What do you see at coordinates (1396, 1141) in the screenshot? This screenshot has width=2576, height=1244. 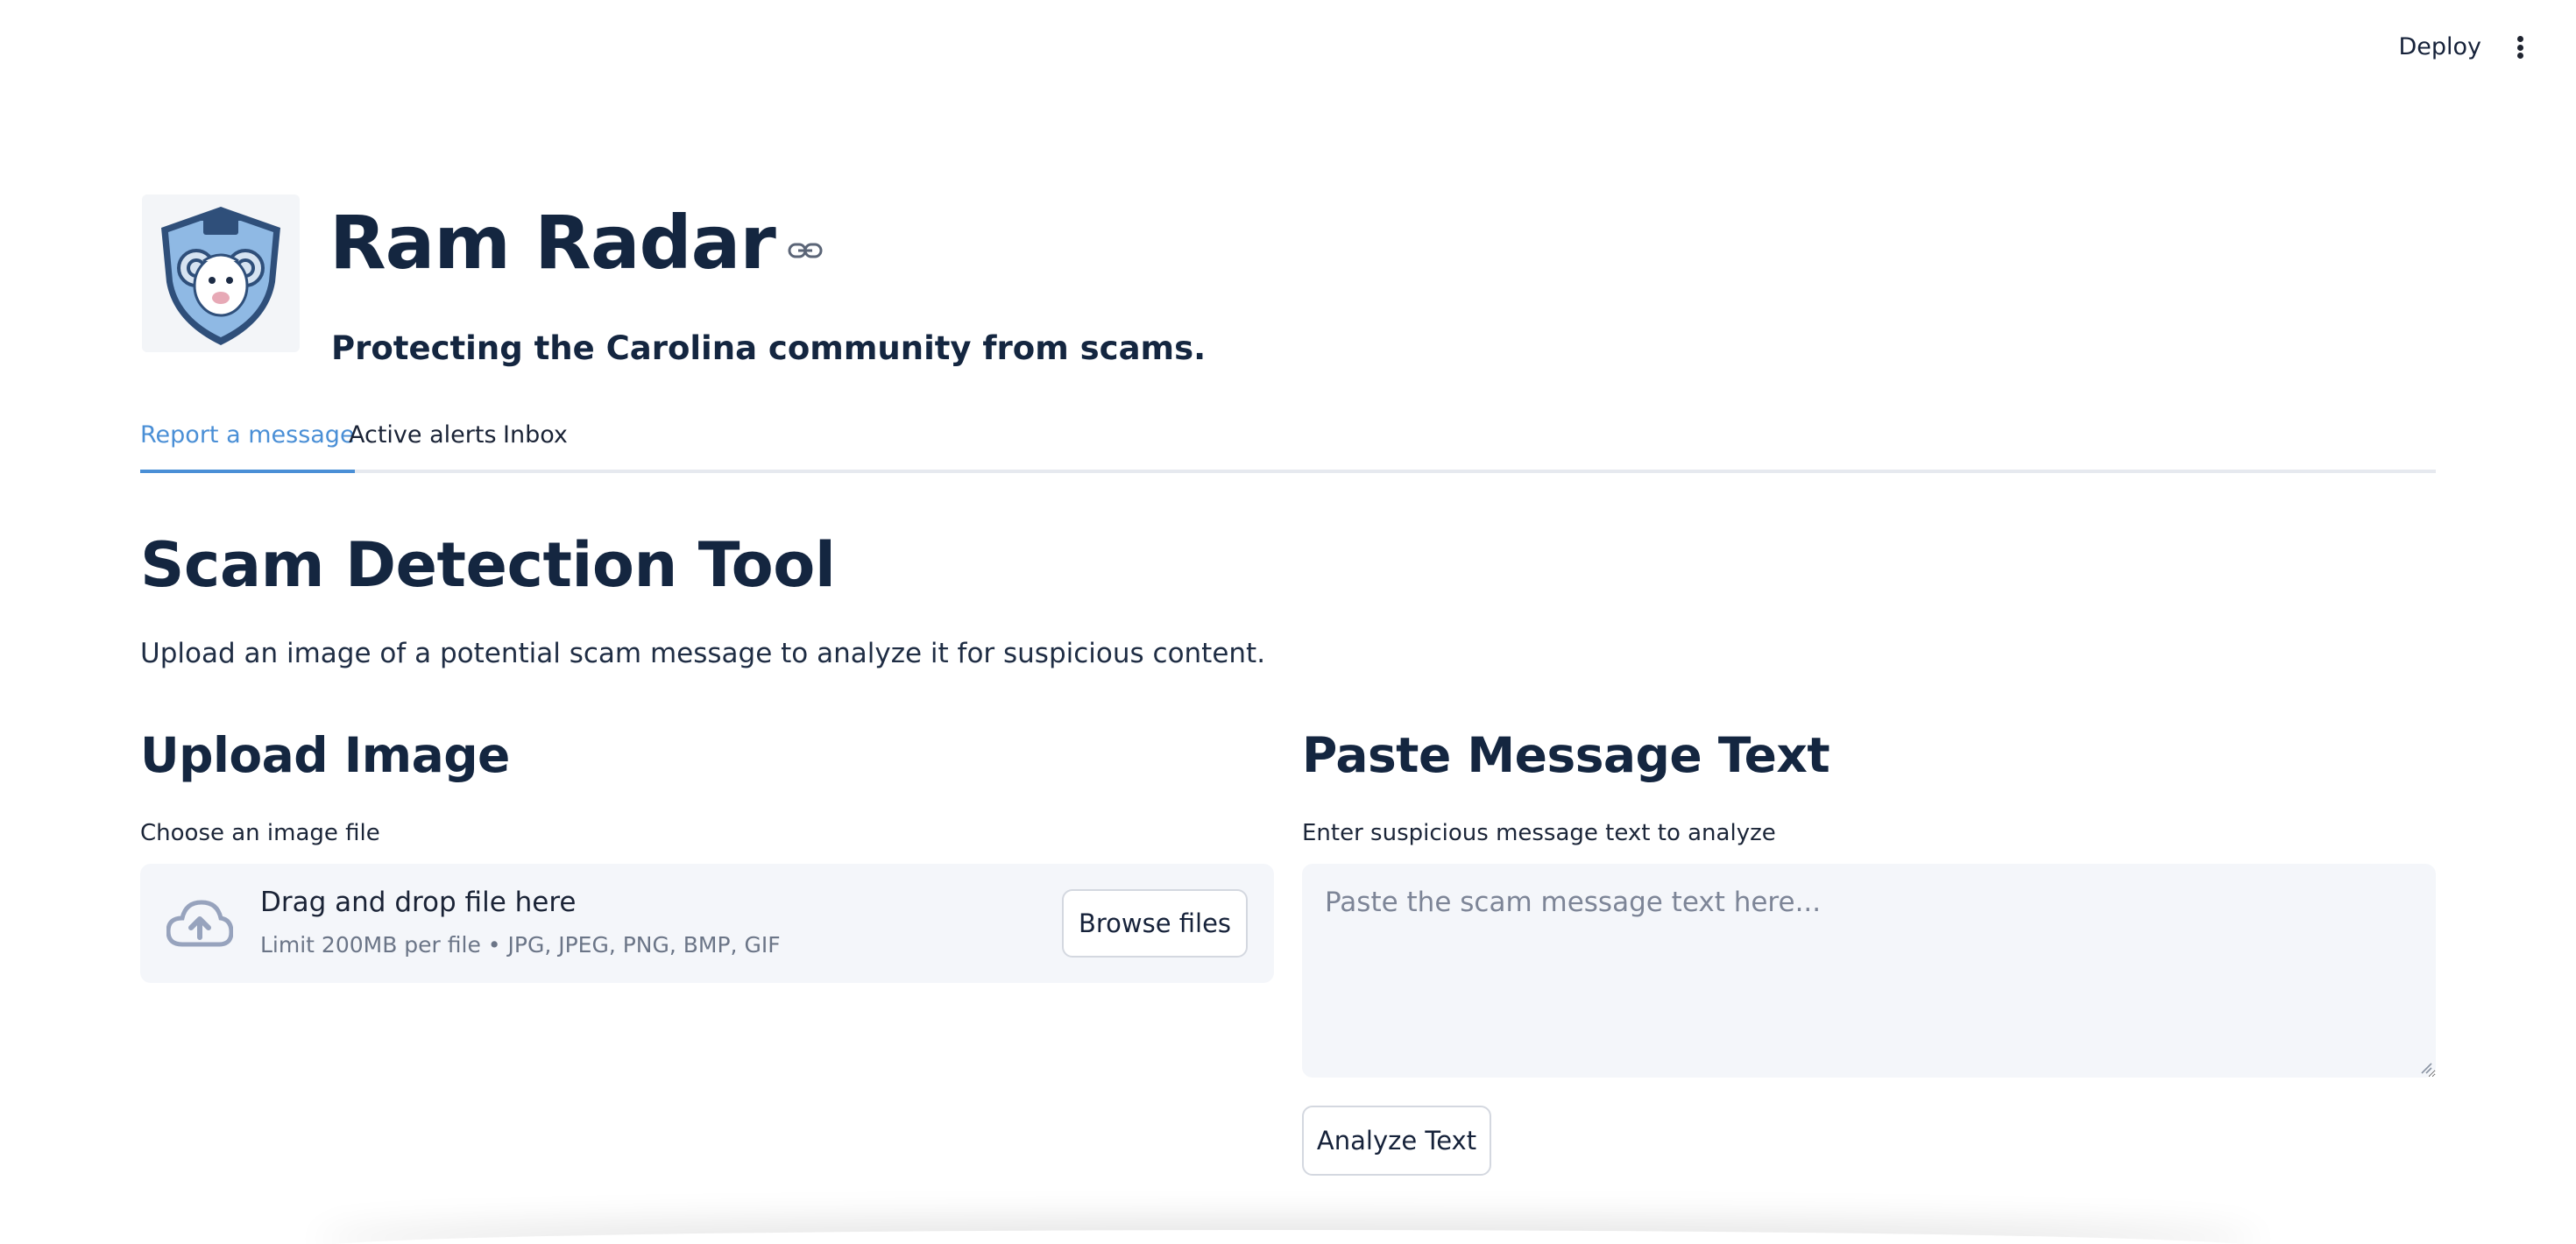 I see `analyze-text-button: Analyze Text` at bounding box center [1396, 1141].